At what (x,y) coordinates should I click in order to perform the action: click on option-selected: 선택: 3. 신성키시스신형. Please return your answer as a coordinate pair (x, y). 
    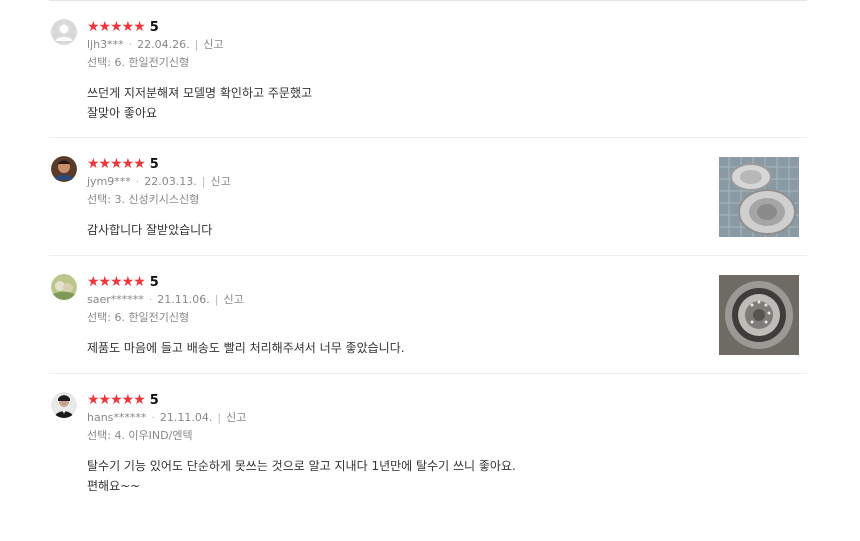
    Looking at the image, I should click on (143, 199).